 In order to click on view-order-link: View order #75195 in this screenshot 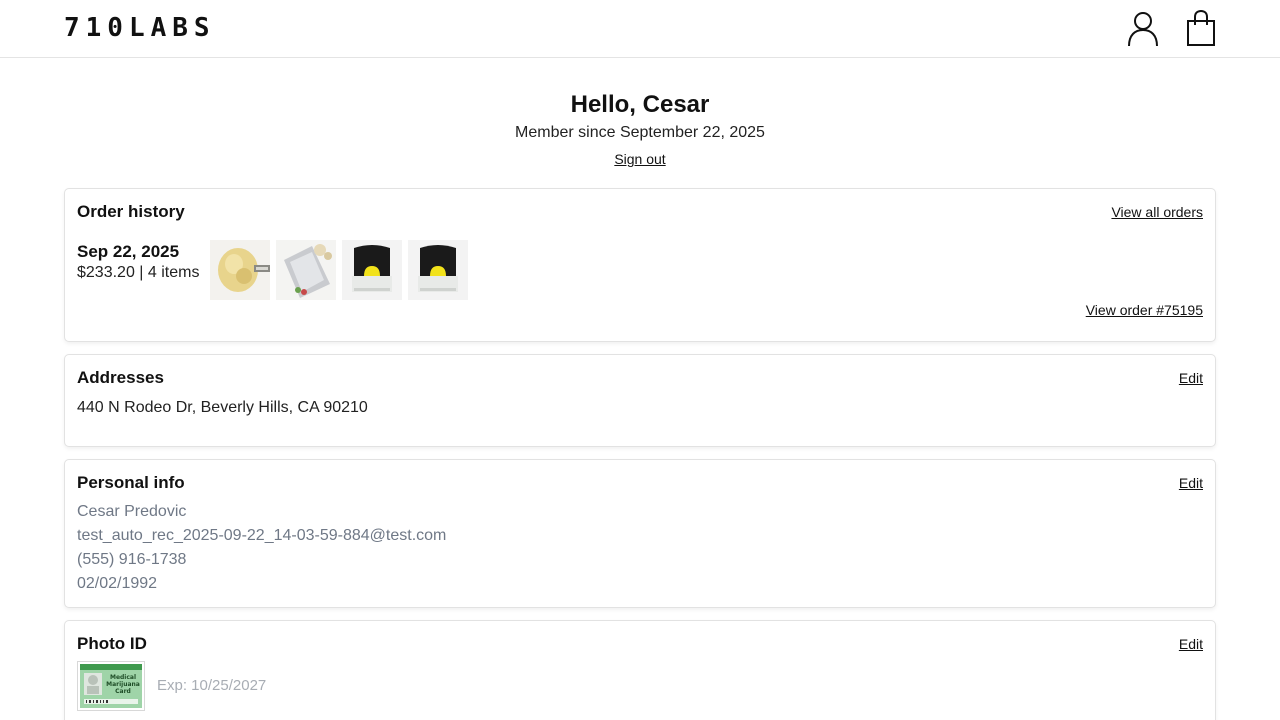, I will do `click(1144, 310)`.